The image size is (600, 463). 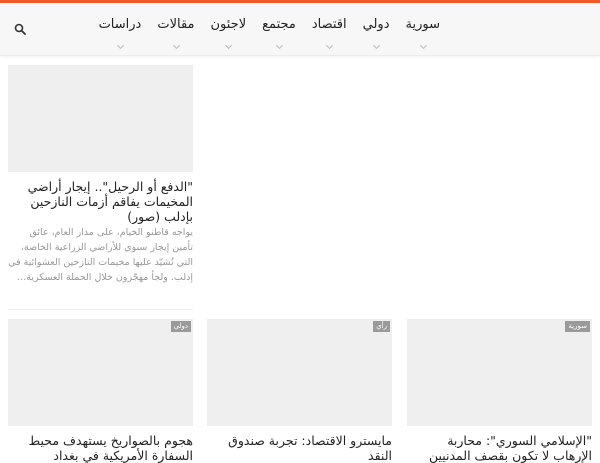 I want to click on article-thumbnail, so click(x=100, y=118).